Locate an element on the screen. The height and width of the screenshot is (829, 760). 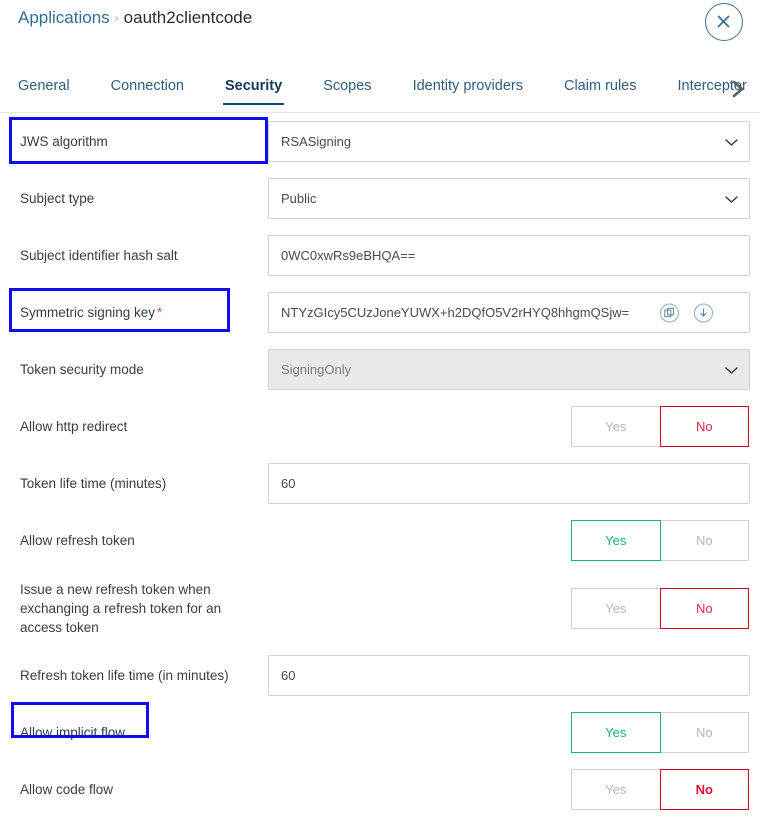
toggle-allow-refresh-token-yes: Yes is located at coordinates (616, 540).